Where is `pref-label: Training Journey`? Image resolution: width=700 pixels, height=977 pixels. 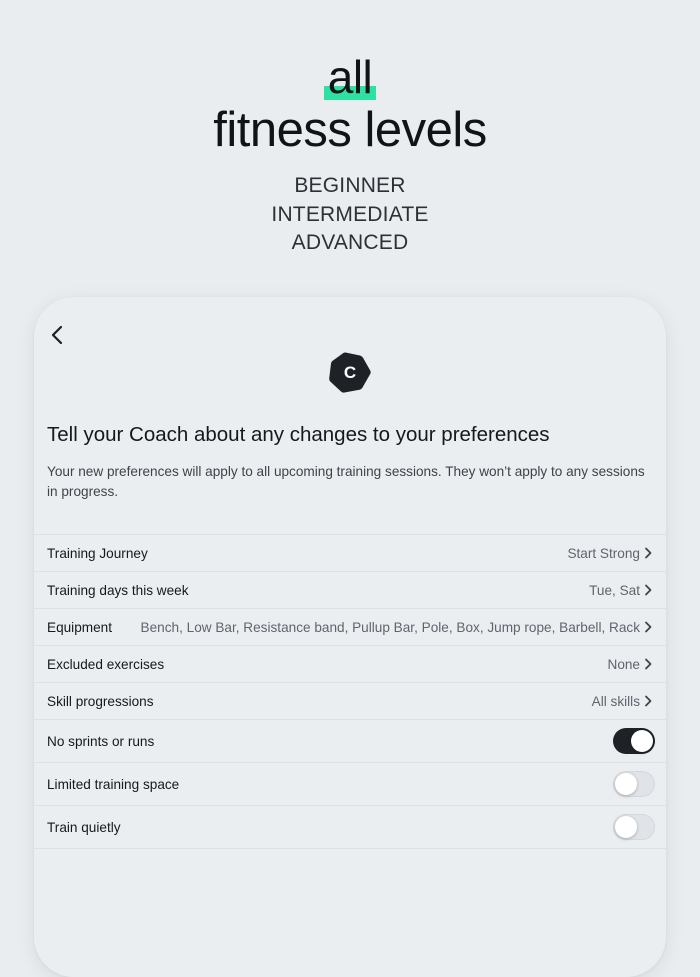
pref-label: Training Journey is located at coordinates (97, 553).